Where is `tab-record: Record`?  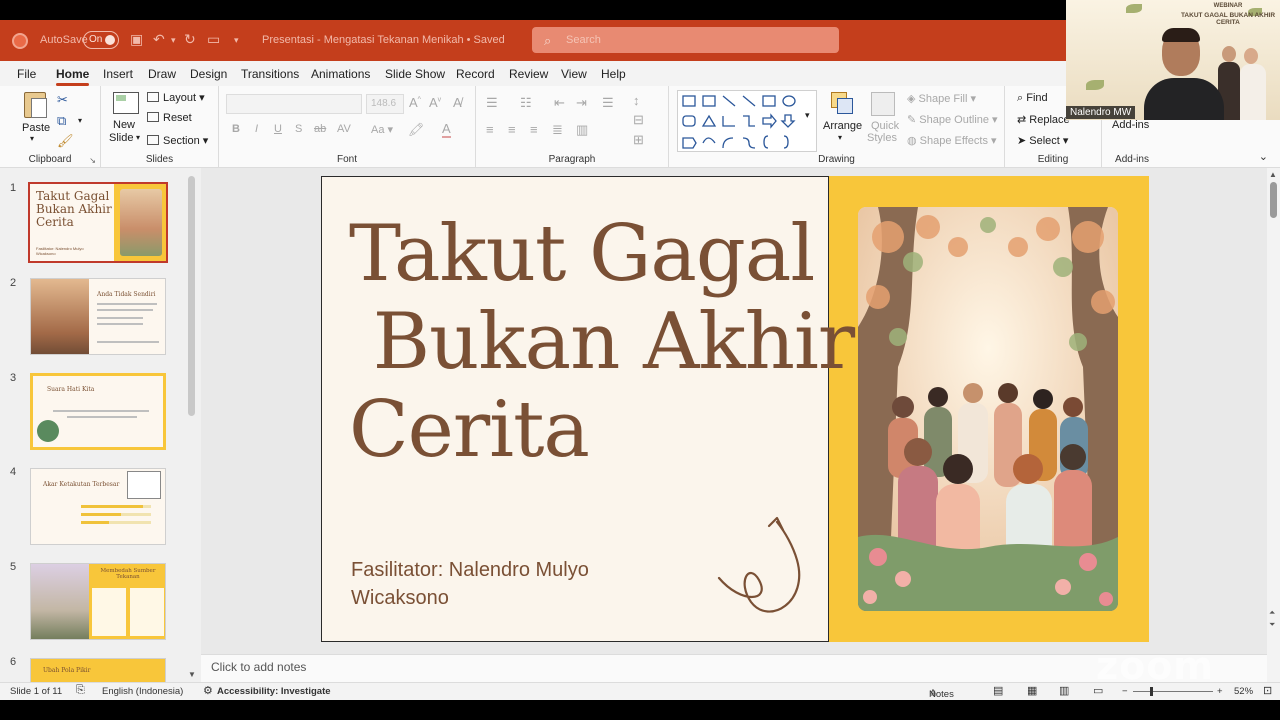
tab-record: Record is located at coordinates (475, 74).